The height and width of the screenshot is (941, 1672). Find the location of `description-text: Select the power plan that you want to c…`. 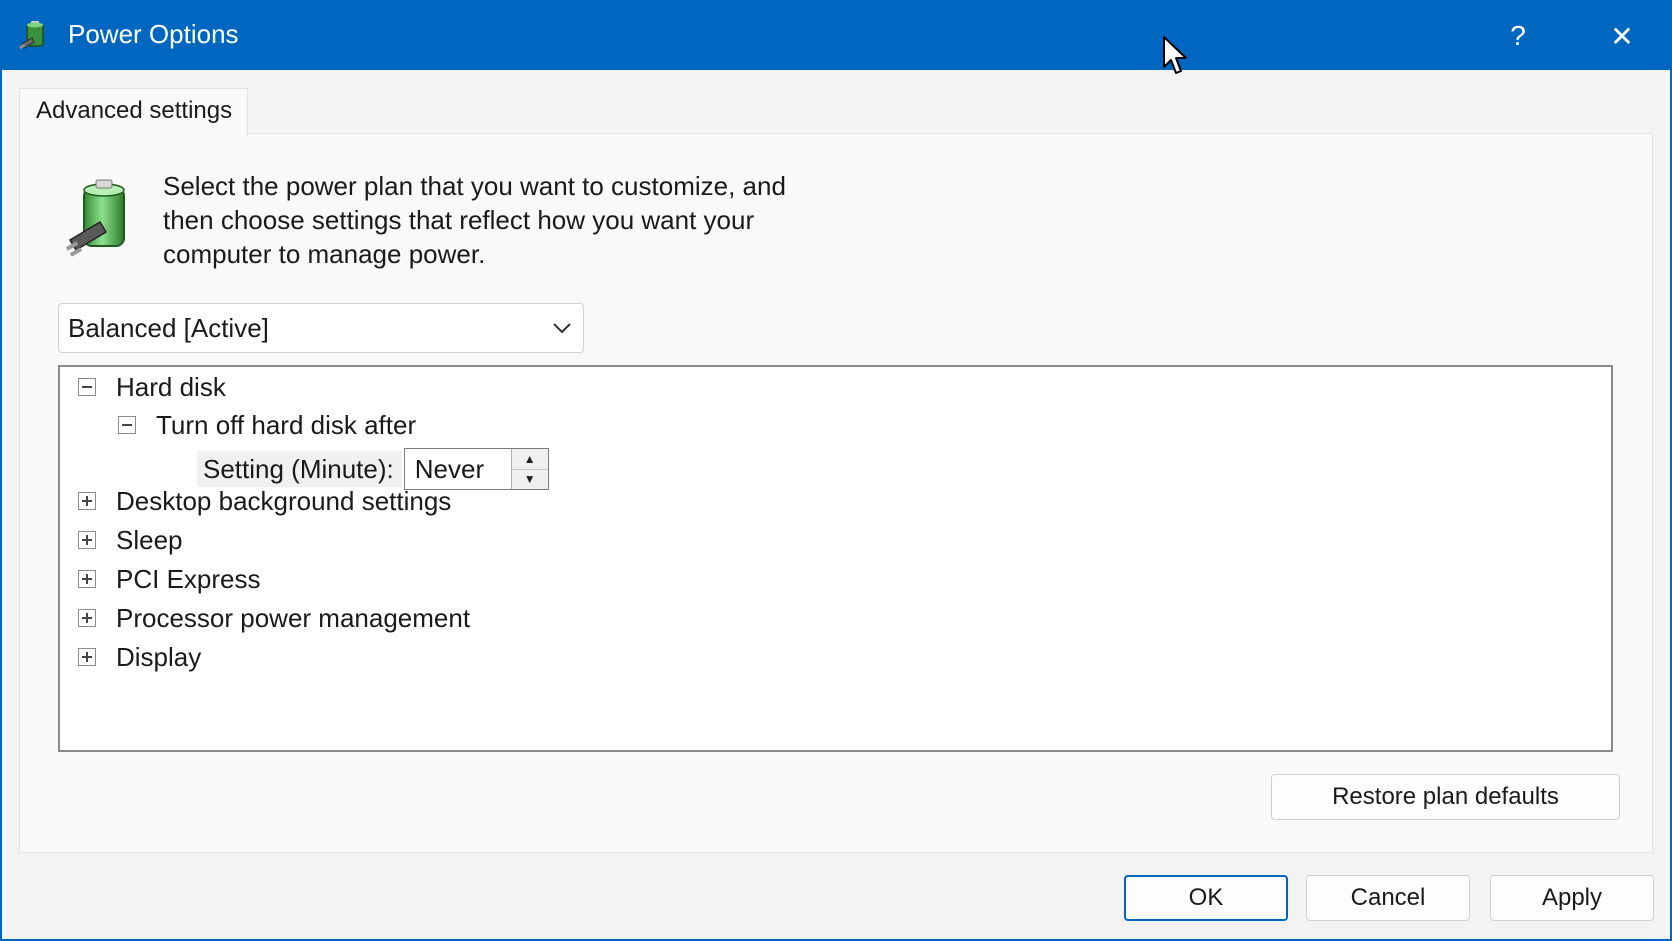

description-text: Select the power plan that you want to c… is located at coordinates (474, 220).